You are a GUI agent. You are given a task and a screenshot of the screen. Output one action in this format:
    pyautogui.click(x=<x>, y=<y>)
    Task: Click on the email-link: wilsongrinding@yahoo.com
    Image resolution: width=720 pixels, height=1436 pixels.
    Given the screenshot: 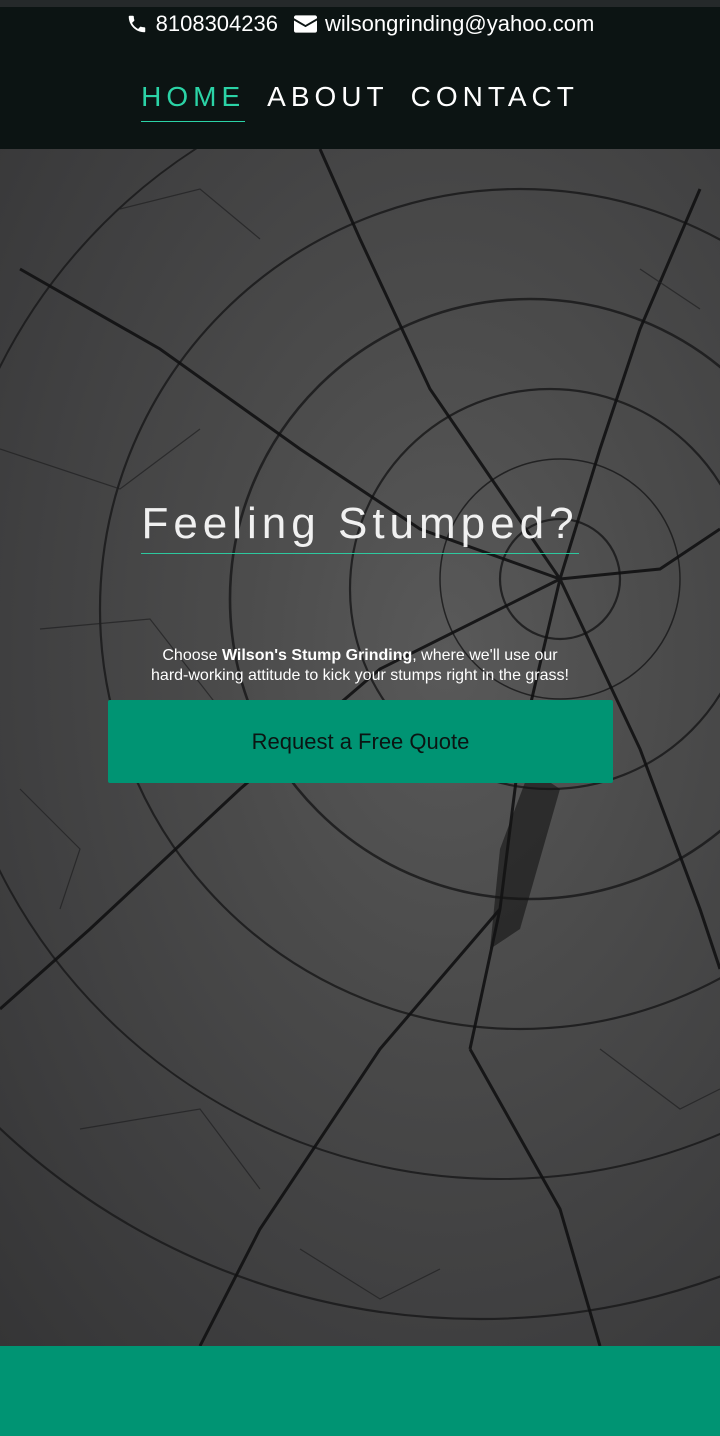 What is the action you would take?
    pyautogui.click(x=443, y=24)
    